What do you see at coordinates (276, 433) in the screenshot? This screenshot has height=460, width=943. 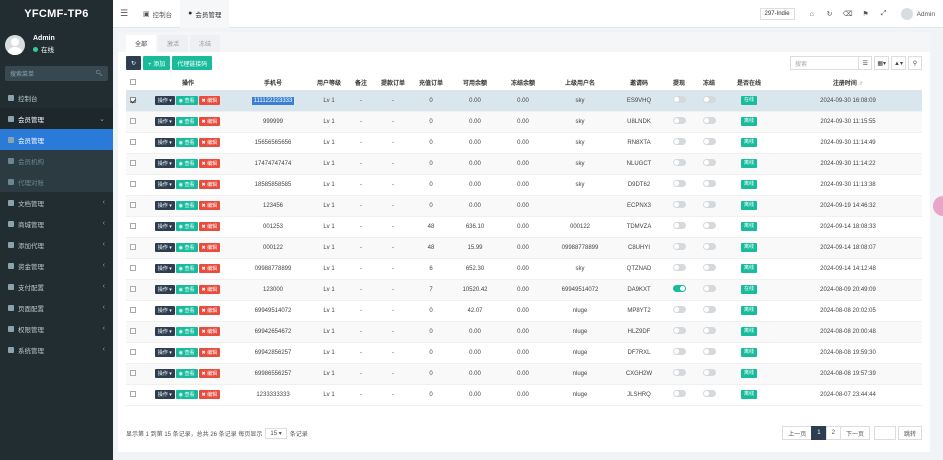 I see `page-size-select: 15 ▾` at bounding box center [276, 433].